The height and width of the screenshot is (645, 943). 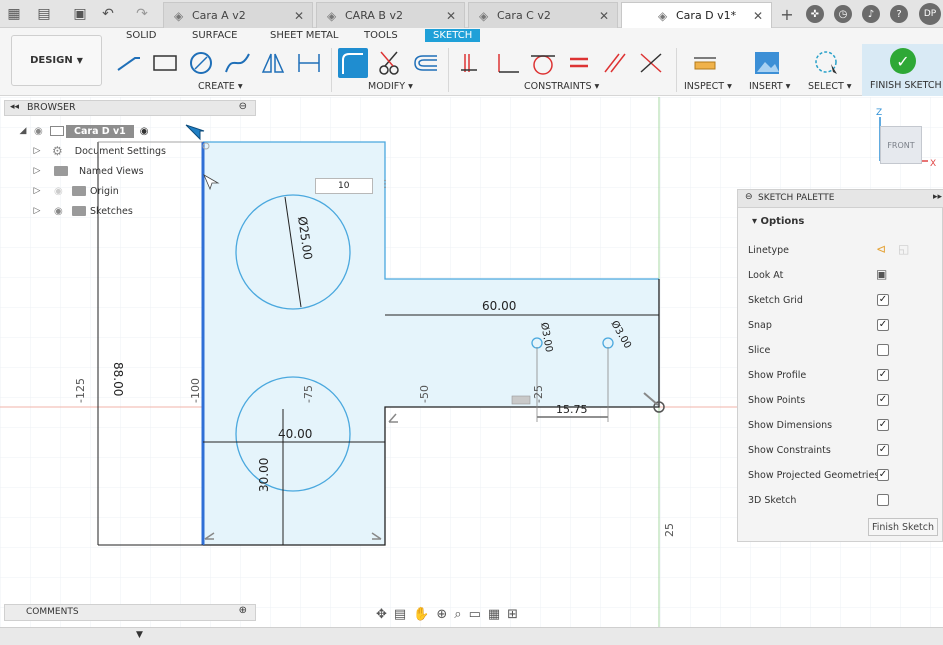 I want to click on tab-cara-b: ◈ CARA B v2 ✕, so click(x=390, y=15).